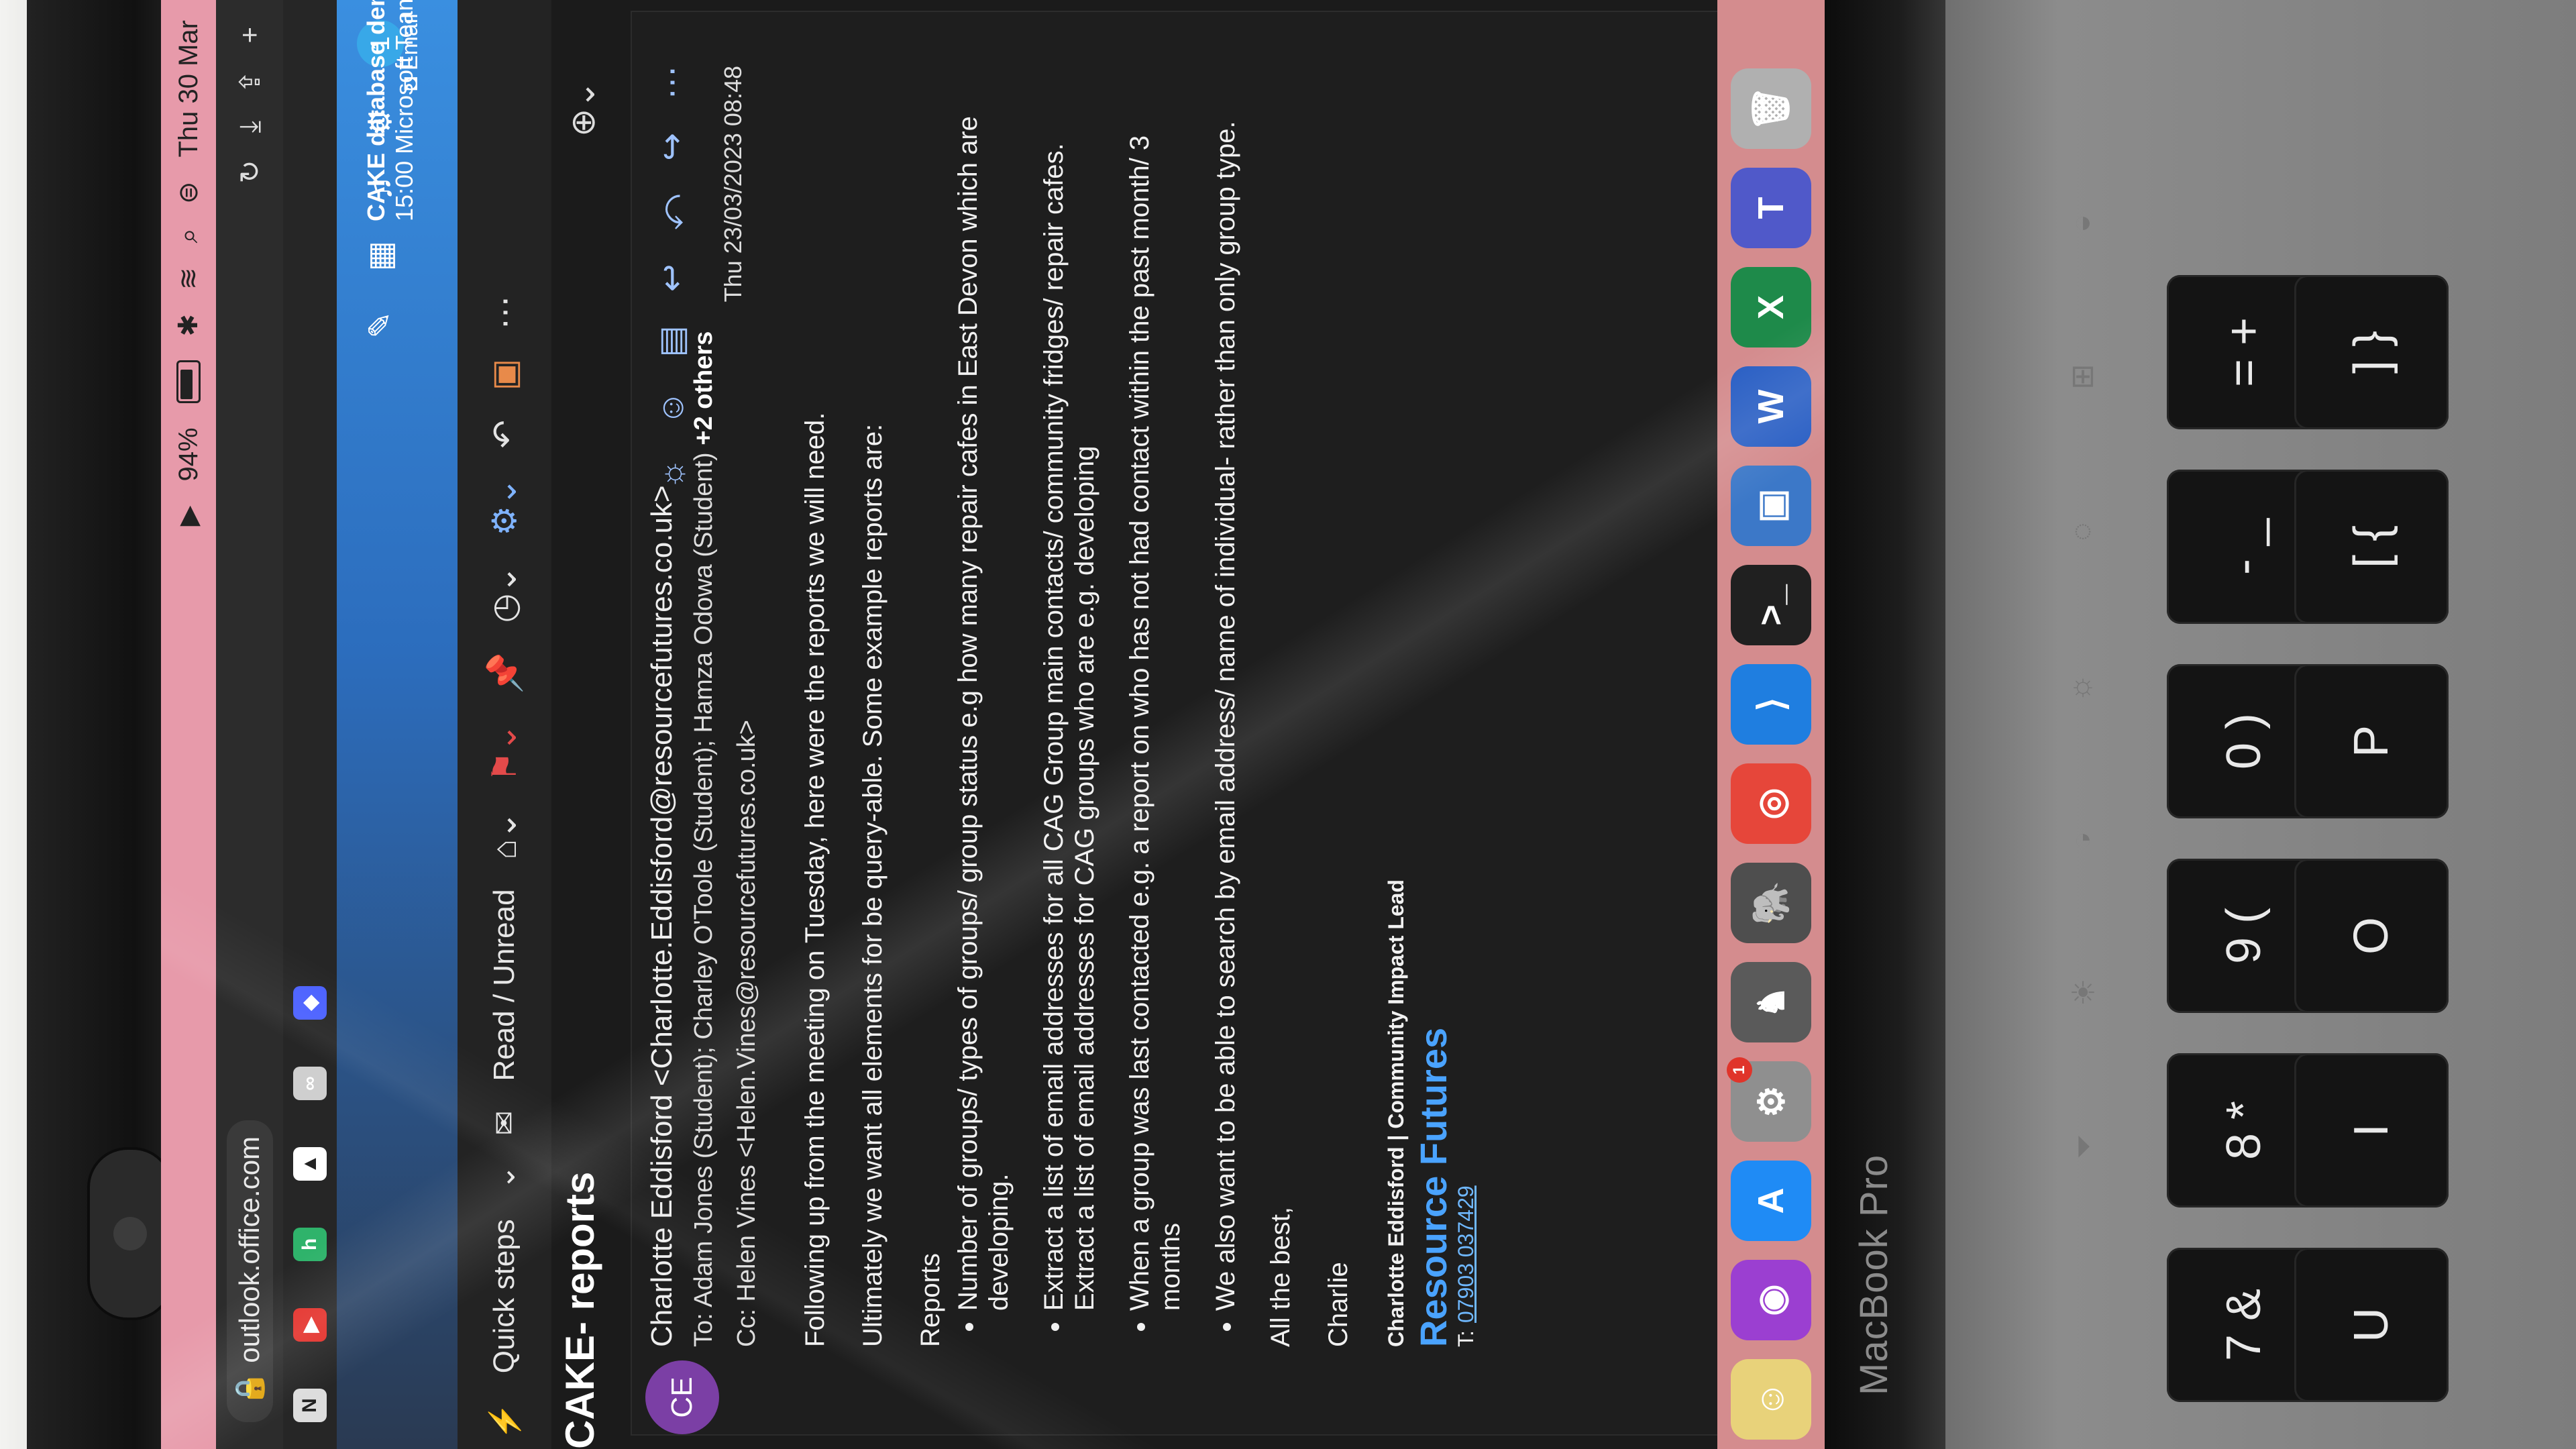  What do you see at coordinates (188, 193) in the screenshot?
I see `control-center-icon: ⊜` at bounding box center [188, 193].